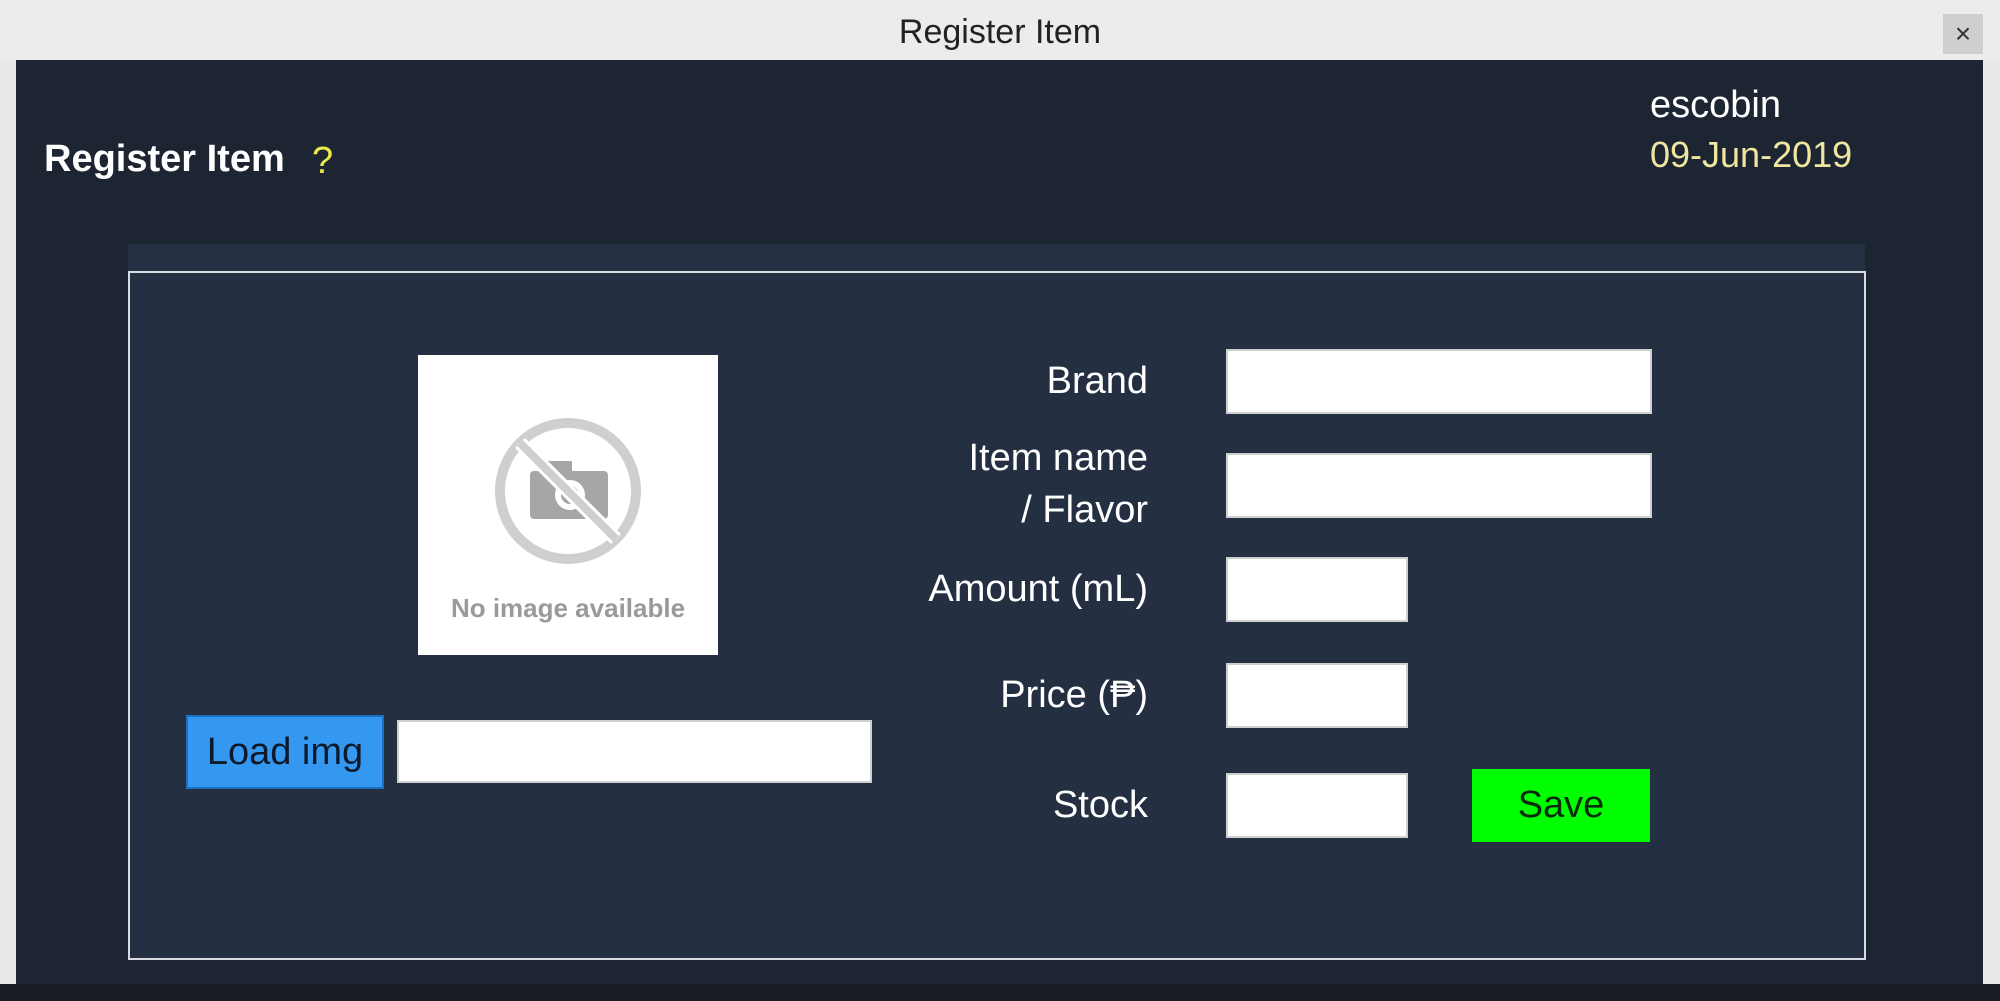  Describe the element at coordinates (1317, 589) in the screenshot. I see `amount-field` at that location.